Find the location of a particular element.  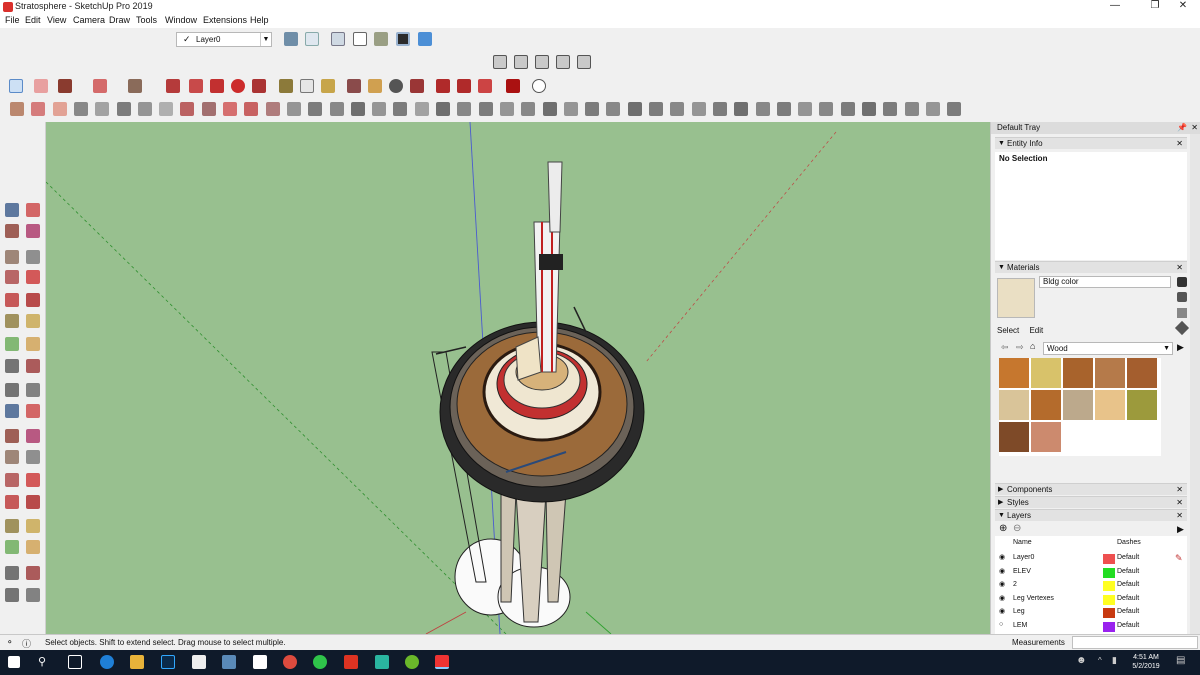

layer-name: LEM is located at coordinates (1020, 625).